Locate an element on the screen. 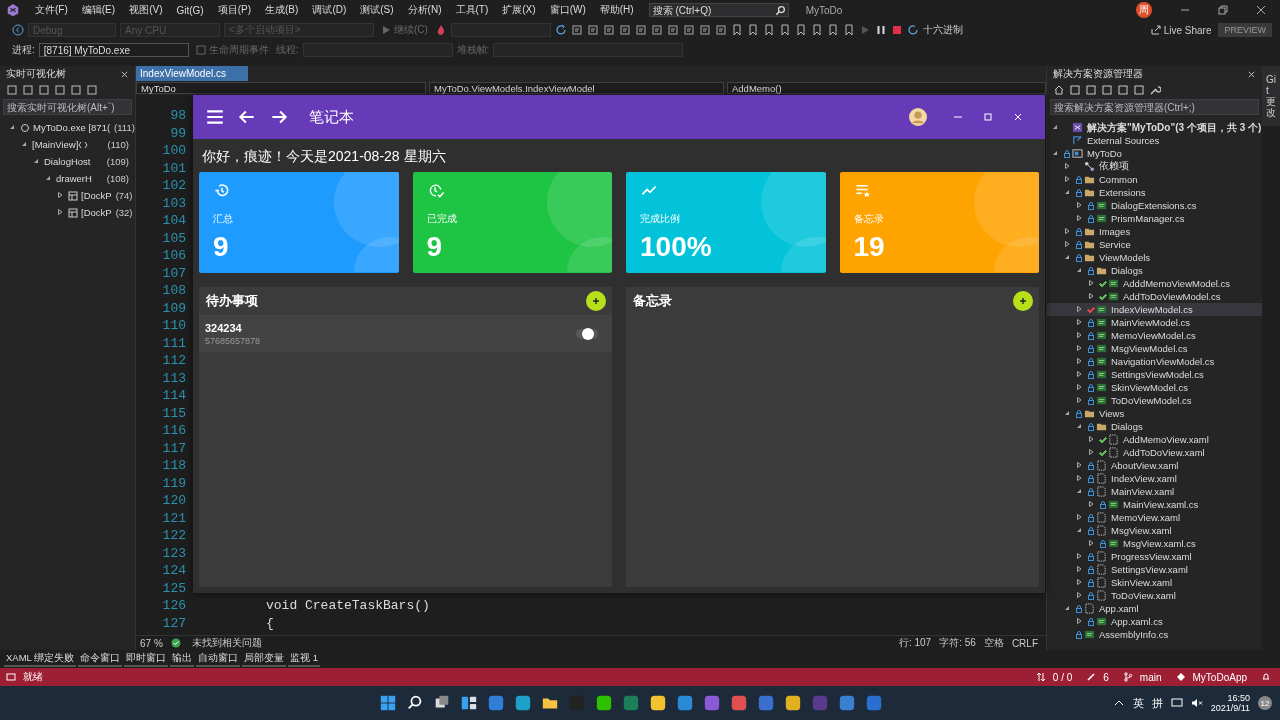  avatar-icon is located at coordinates (918, 117).